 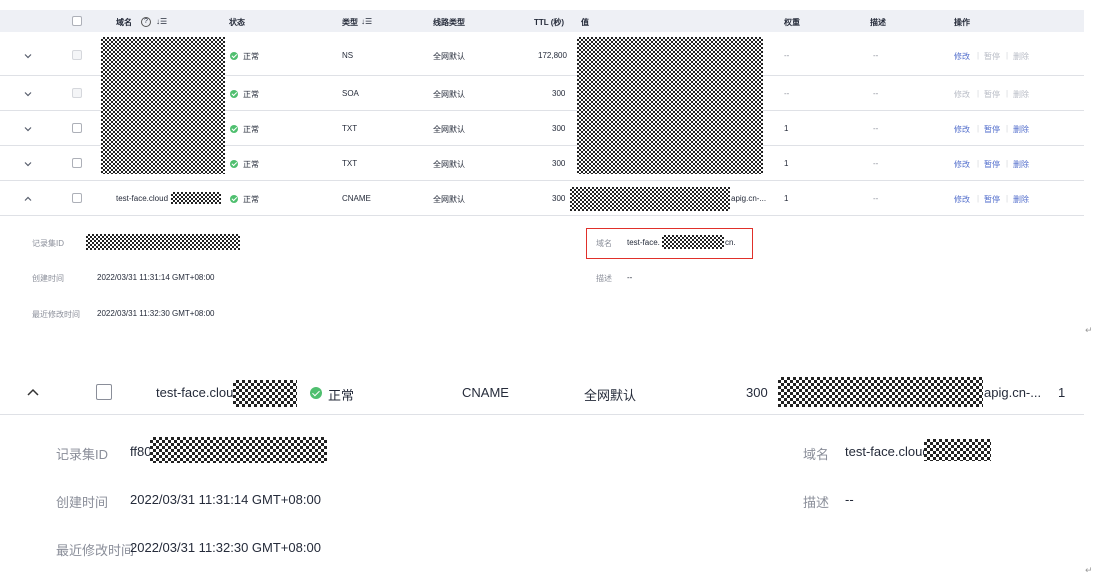 I want to click on created-value: 2022/03/31 11:31:14 GMT+08:00, so click(x=156, y=277).